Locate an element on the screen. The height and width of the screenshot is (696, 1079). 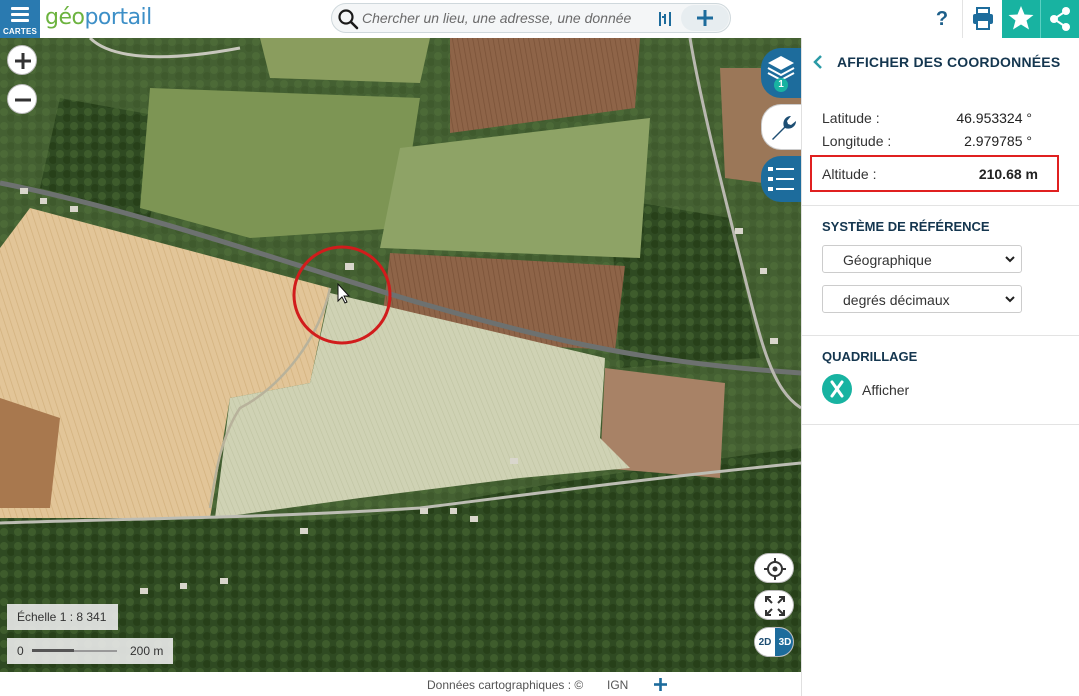
layer-count-badge: 1 is located at coordinates (781, 84).